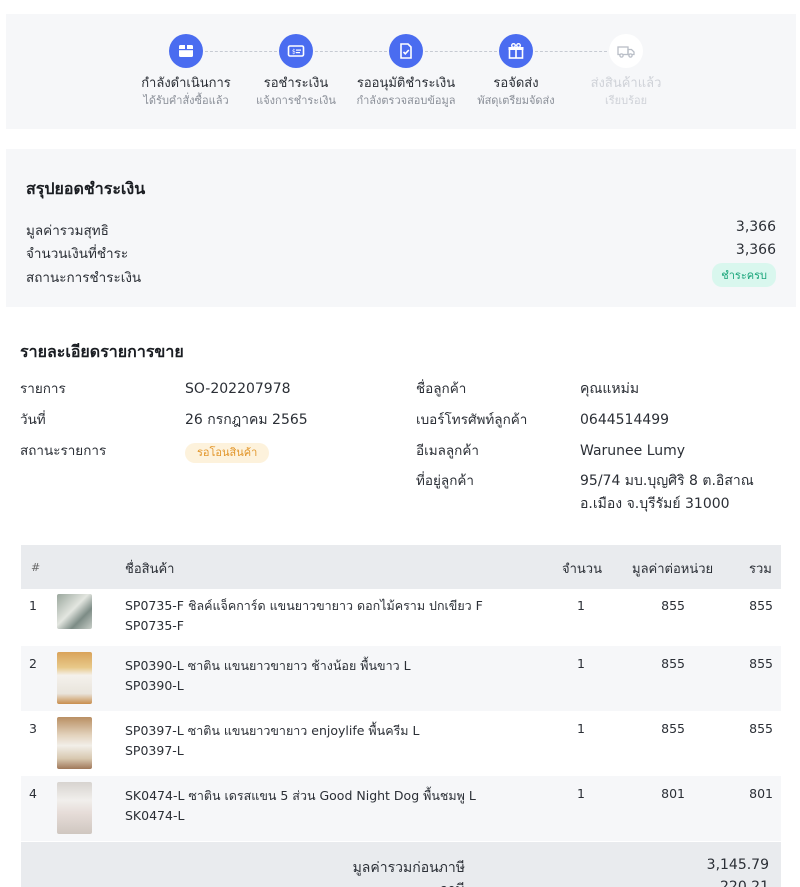  Describe the element at coordinates (610, 389) in the screenshot. I see `customer-name-value: คุณแหม่ม` at that location.